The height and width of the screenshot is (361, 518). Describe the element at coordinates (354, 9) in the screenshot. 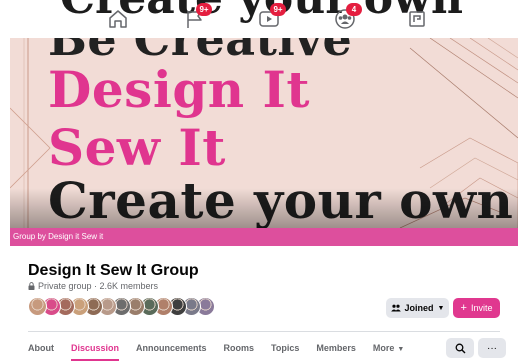

I see `groups-badge: 4` at that location.